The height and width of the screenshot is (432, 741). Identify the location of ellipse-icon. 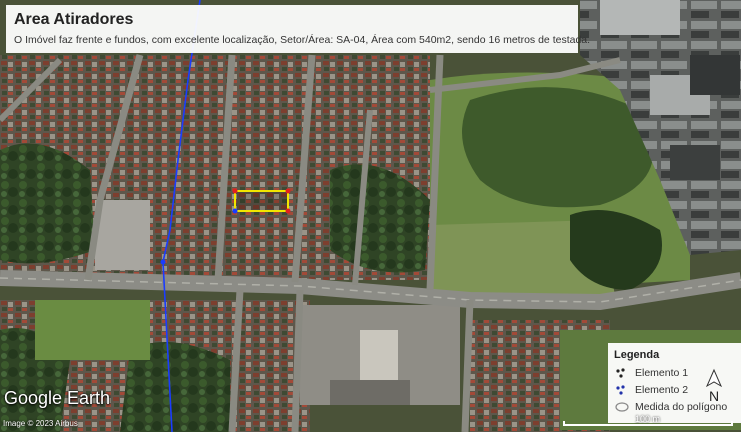
(622, 406).